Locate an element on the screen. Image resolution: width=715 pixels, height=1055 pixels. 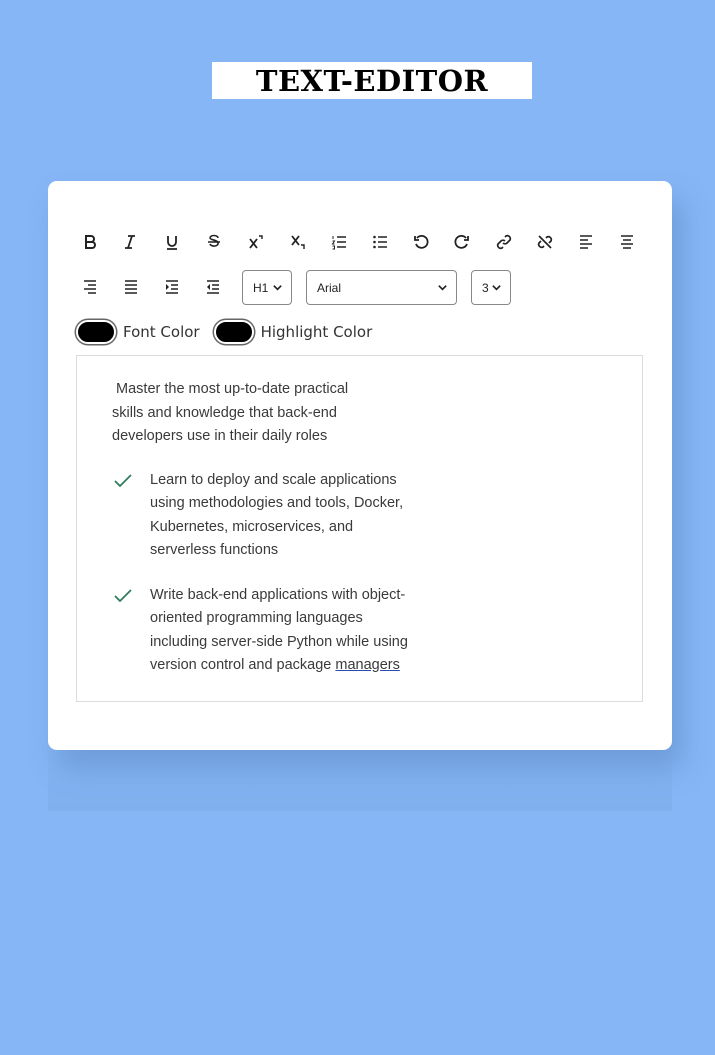
bold-button is located at coordinates (90, 242).